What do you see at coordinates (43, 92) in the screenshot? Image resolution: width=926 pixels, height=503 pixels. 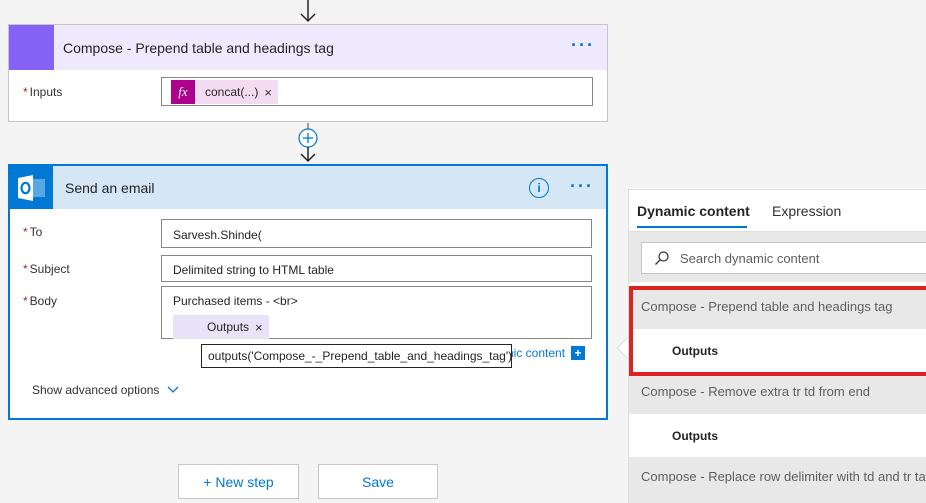 I see `inputs-label: * Inputs` at bounding box center [43, 92].